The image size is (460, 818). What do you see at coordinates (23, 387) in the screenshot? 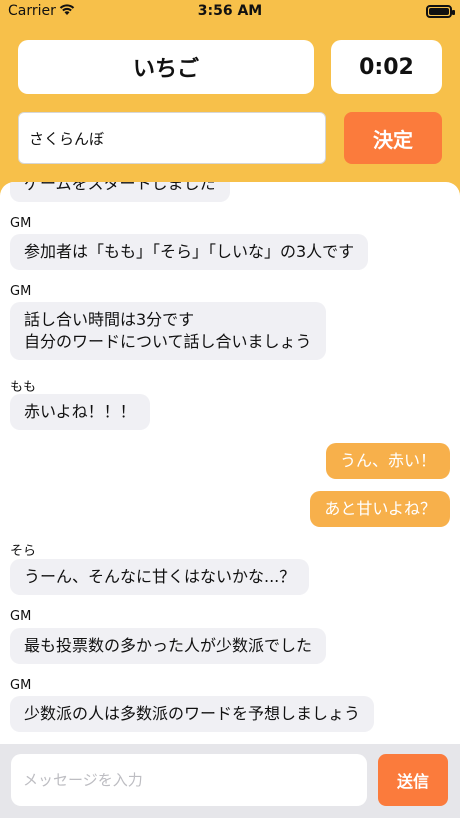
I see `message-sender: もも` at bounding box center [23, 387].